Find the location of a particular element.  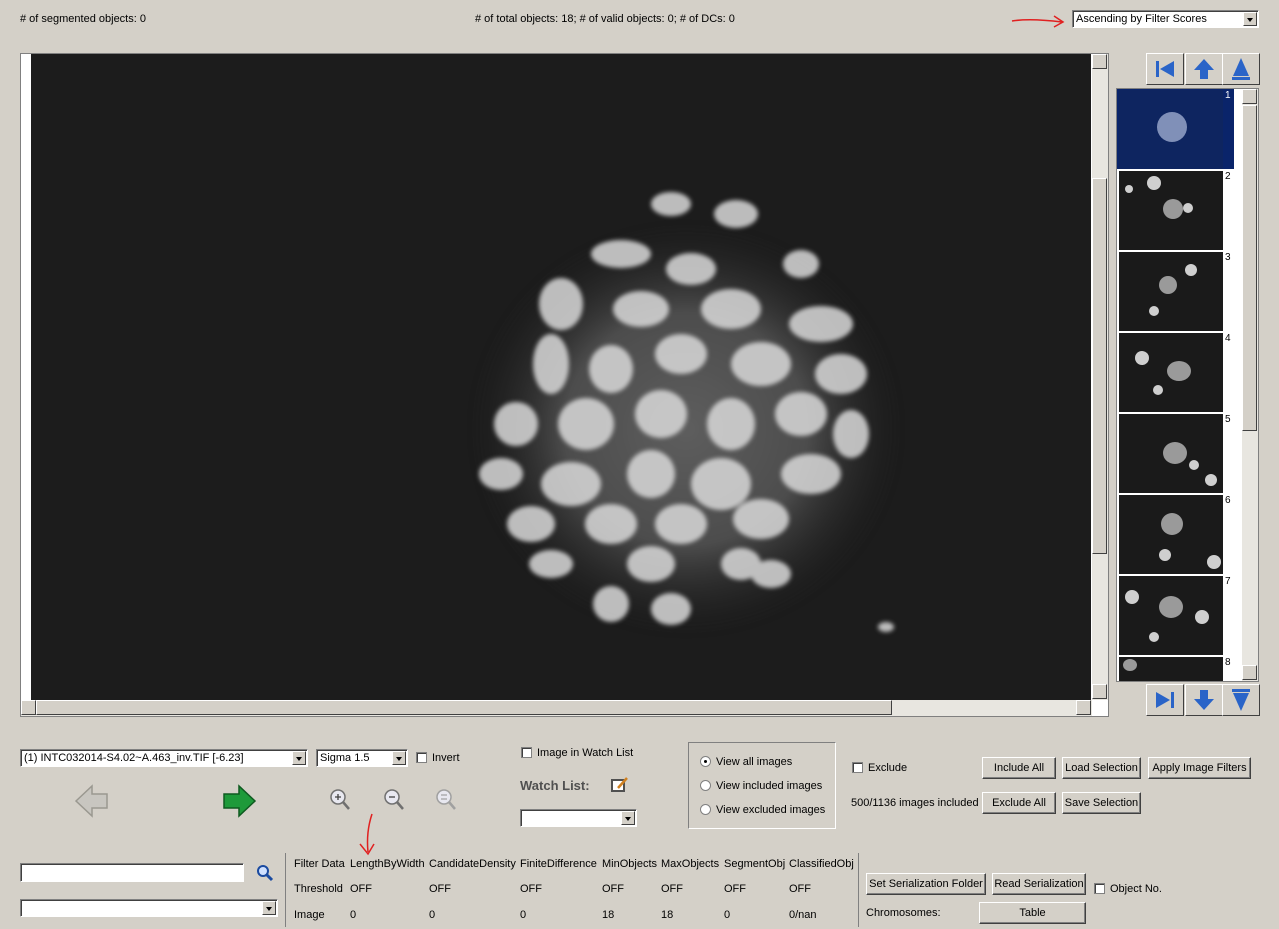

view-excluded-radio is located at coordinates (705, 809).